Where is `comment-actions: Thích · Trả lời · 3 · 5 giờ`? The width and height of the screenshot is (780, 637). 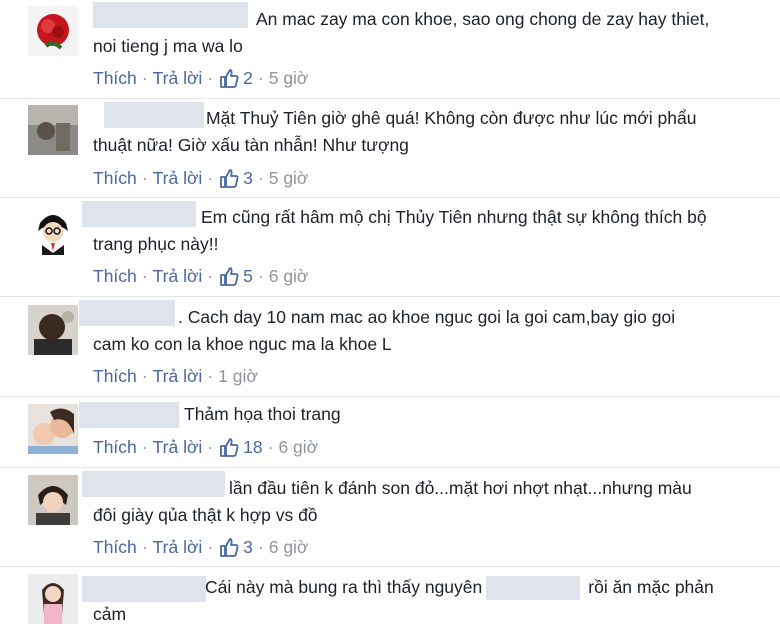
comment-actions: Thích · Trả lời · 3 · 5 giờ is located at coordinates (200, 178).